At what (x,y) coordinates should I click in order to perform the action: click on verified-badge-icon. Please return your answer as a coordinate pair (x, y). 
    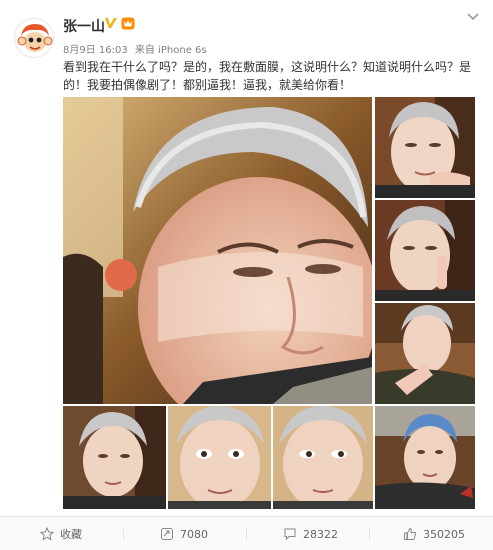
    Looking at the image, I should click on (111, 23).